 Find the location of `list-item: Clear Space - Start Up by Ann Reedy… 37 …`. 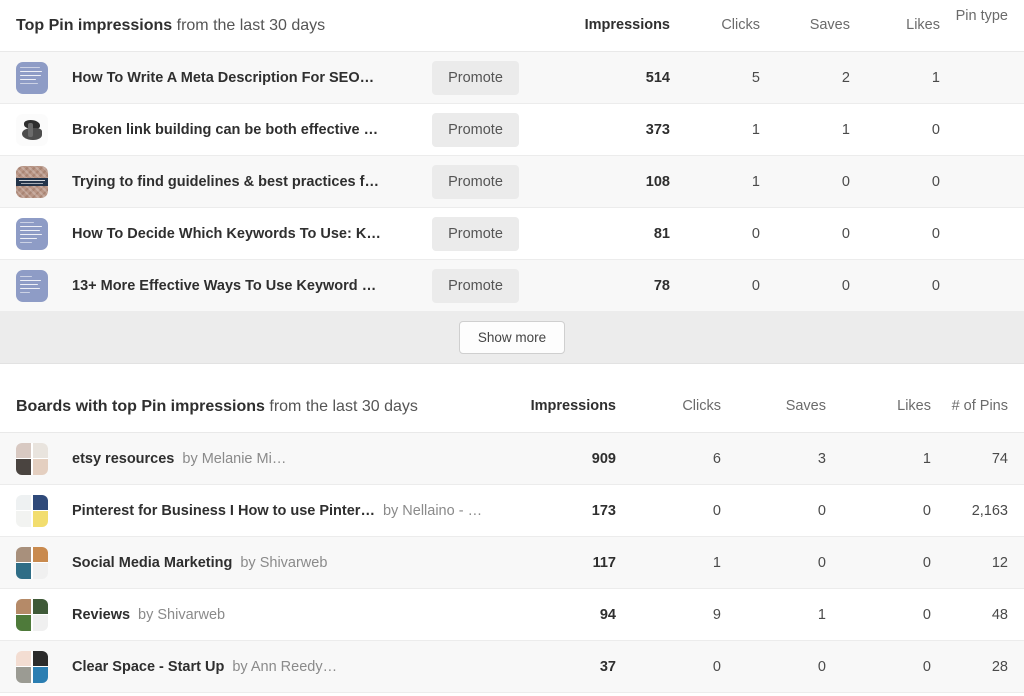

list-item: Clear Space - Start Up by Ann Reedy… 37 … is located at coordinates (512, 667).